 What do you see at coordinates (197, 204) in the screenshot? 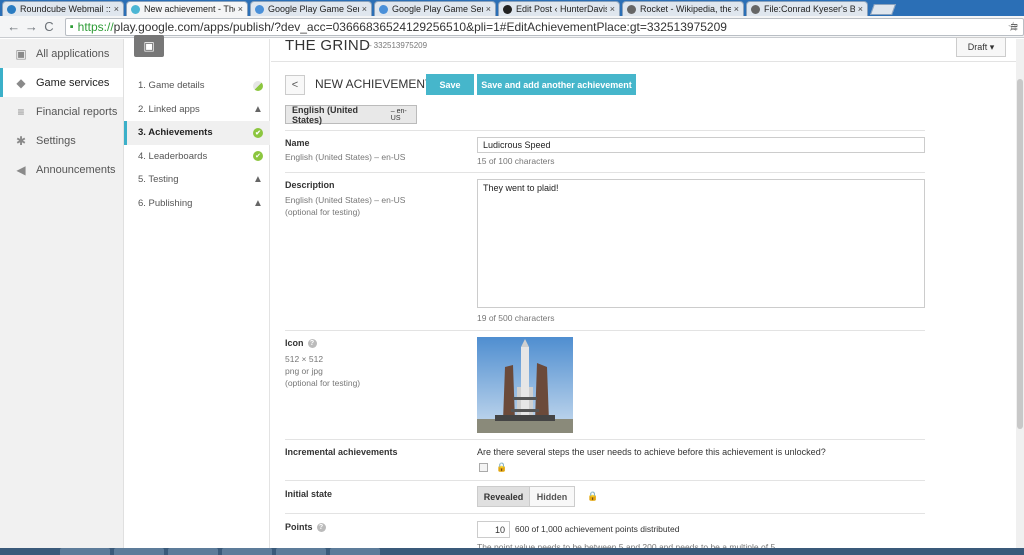
I see `step-item: 6. Publishing ▲` at bounding box center [197, 204].